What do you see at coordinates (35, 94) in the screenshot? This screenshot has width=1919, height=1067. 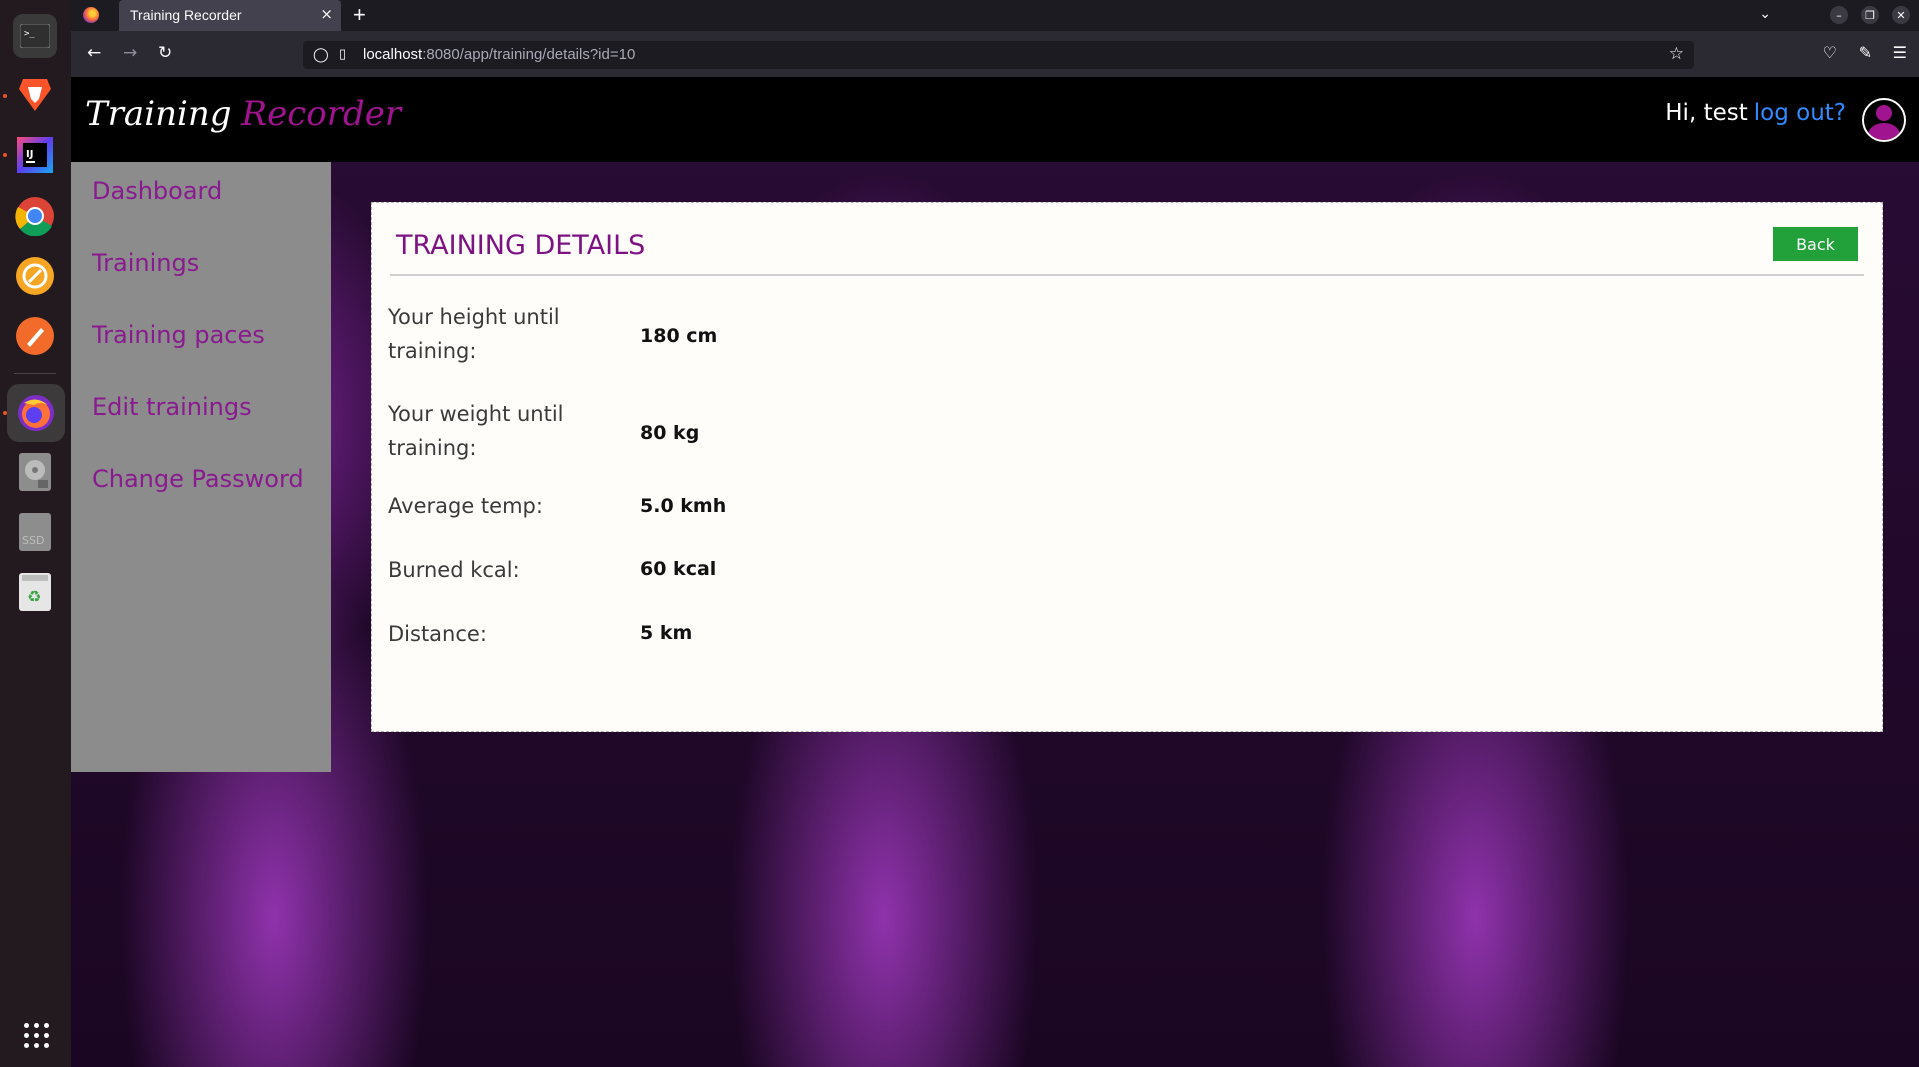 I see `brave-icon` at bounding box center [35, 94].